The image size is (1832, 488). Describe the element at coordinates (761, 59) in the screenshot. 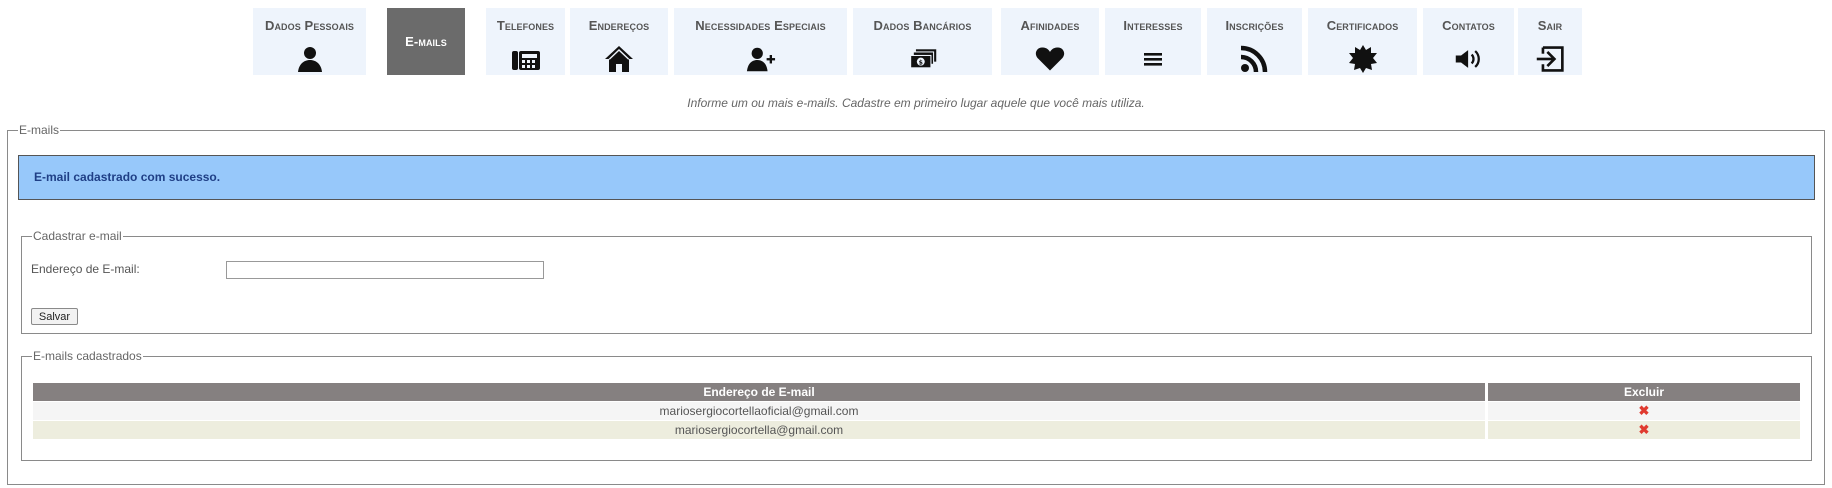

I see `user-plus-icon` at that location.